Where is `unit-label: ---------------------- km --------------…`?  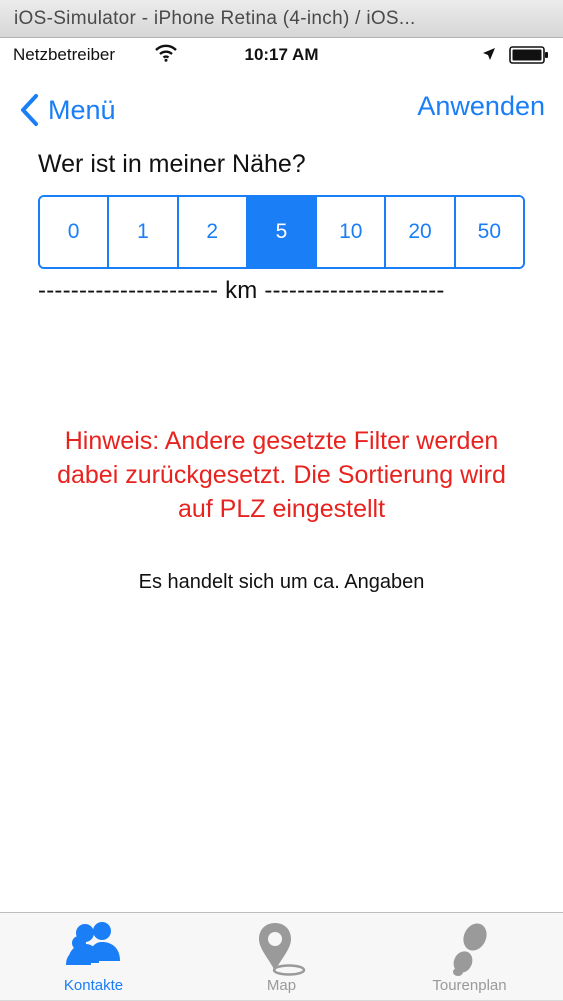
unit-label: ---------------------- km --------------… is located at coordinates (241, 290).